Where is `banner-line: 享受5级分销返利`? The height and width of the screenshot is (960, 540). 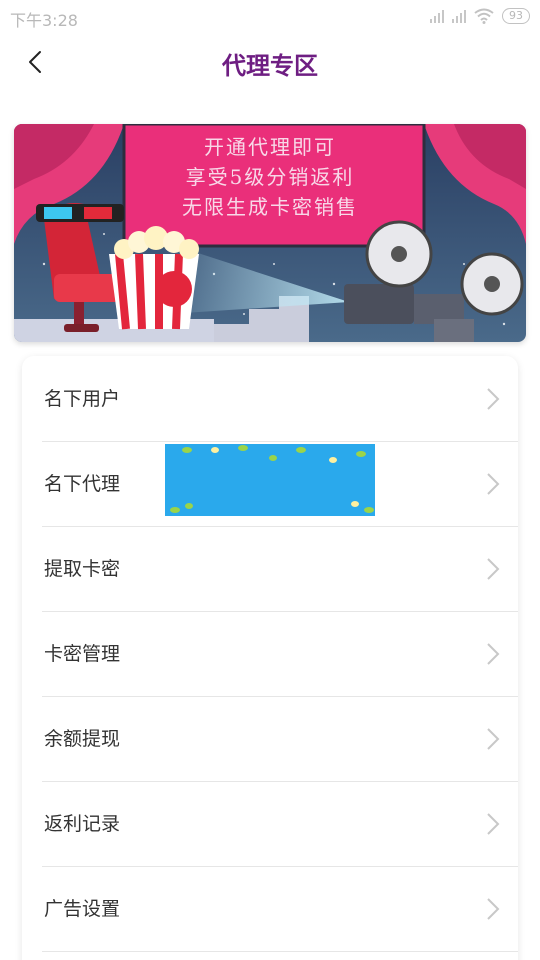
banner-line: 享受5级分销返利 is located at coordinates (270, 177).